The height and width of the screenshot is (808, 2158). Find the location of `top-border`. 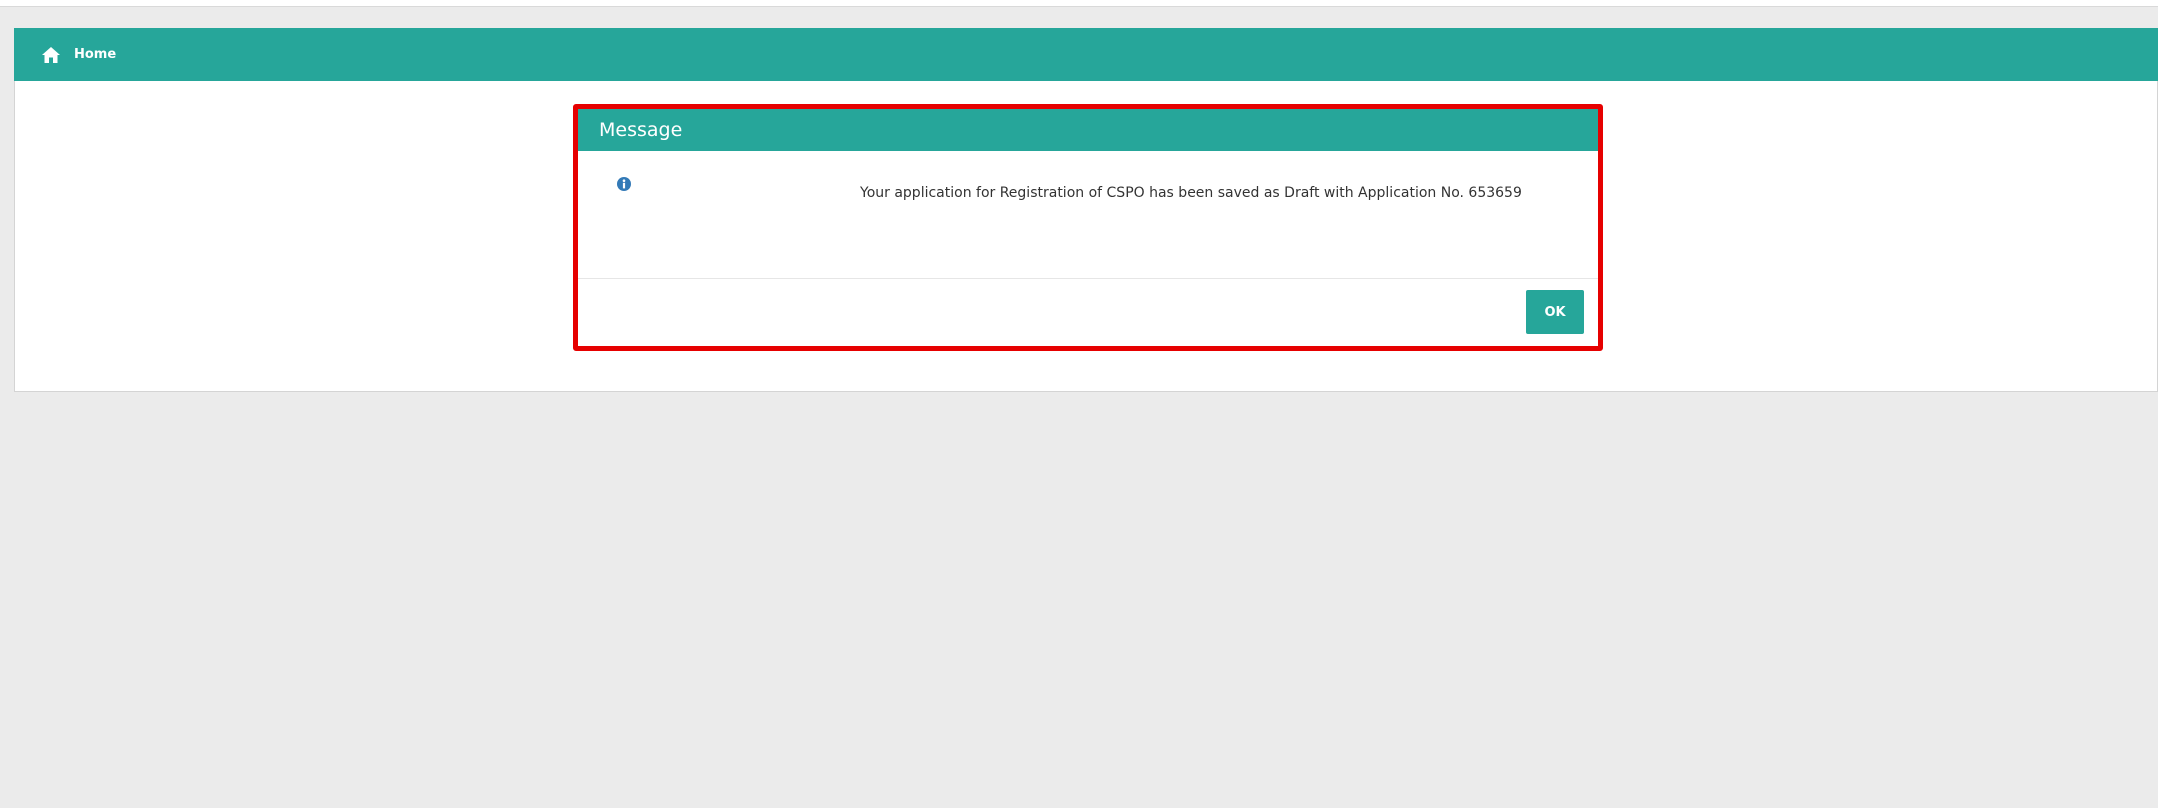

top-border is located at coordinates (1079, 3).